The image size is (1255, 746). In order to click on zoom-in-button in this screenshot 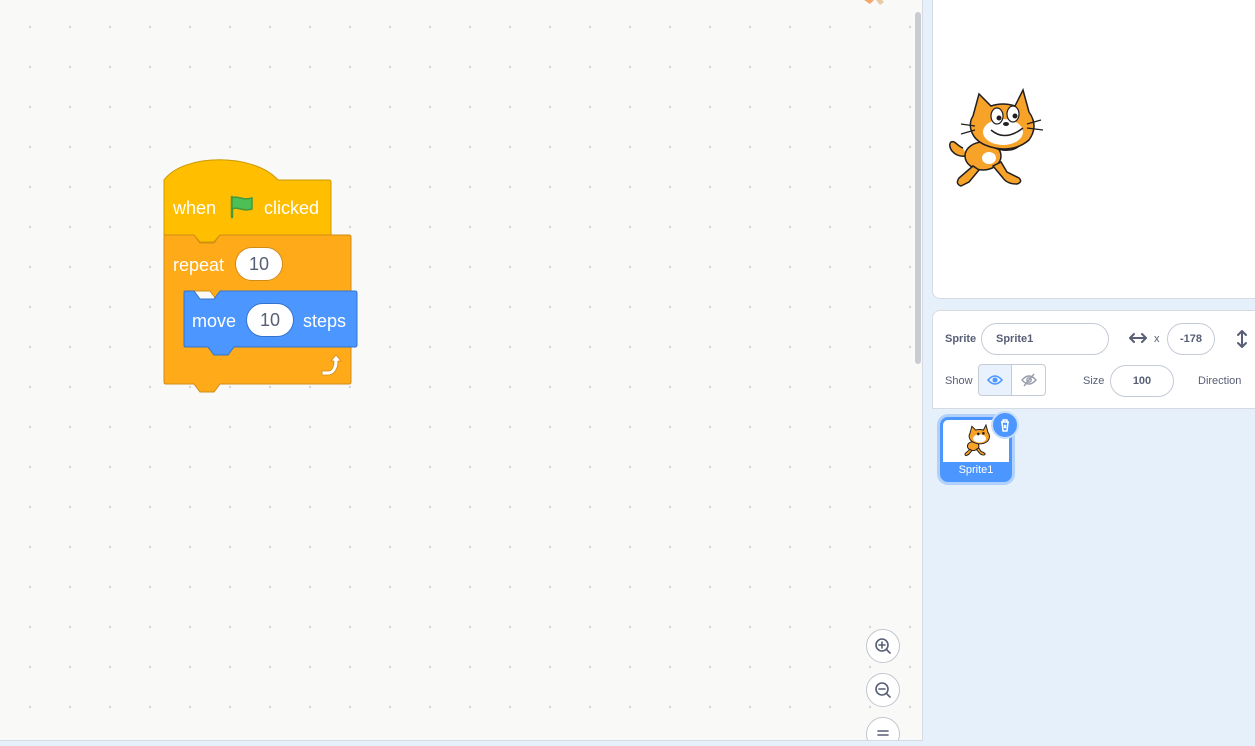, I will do `click(883, 646)`.